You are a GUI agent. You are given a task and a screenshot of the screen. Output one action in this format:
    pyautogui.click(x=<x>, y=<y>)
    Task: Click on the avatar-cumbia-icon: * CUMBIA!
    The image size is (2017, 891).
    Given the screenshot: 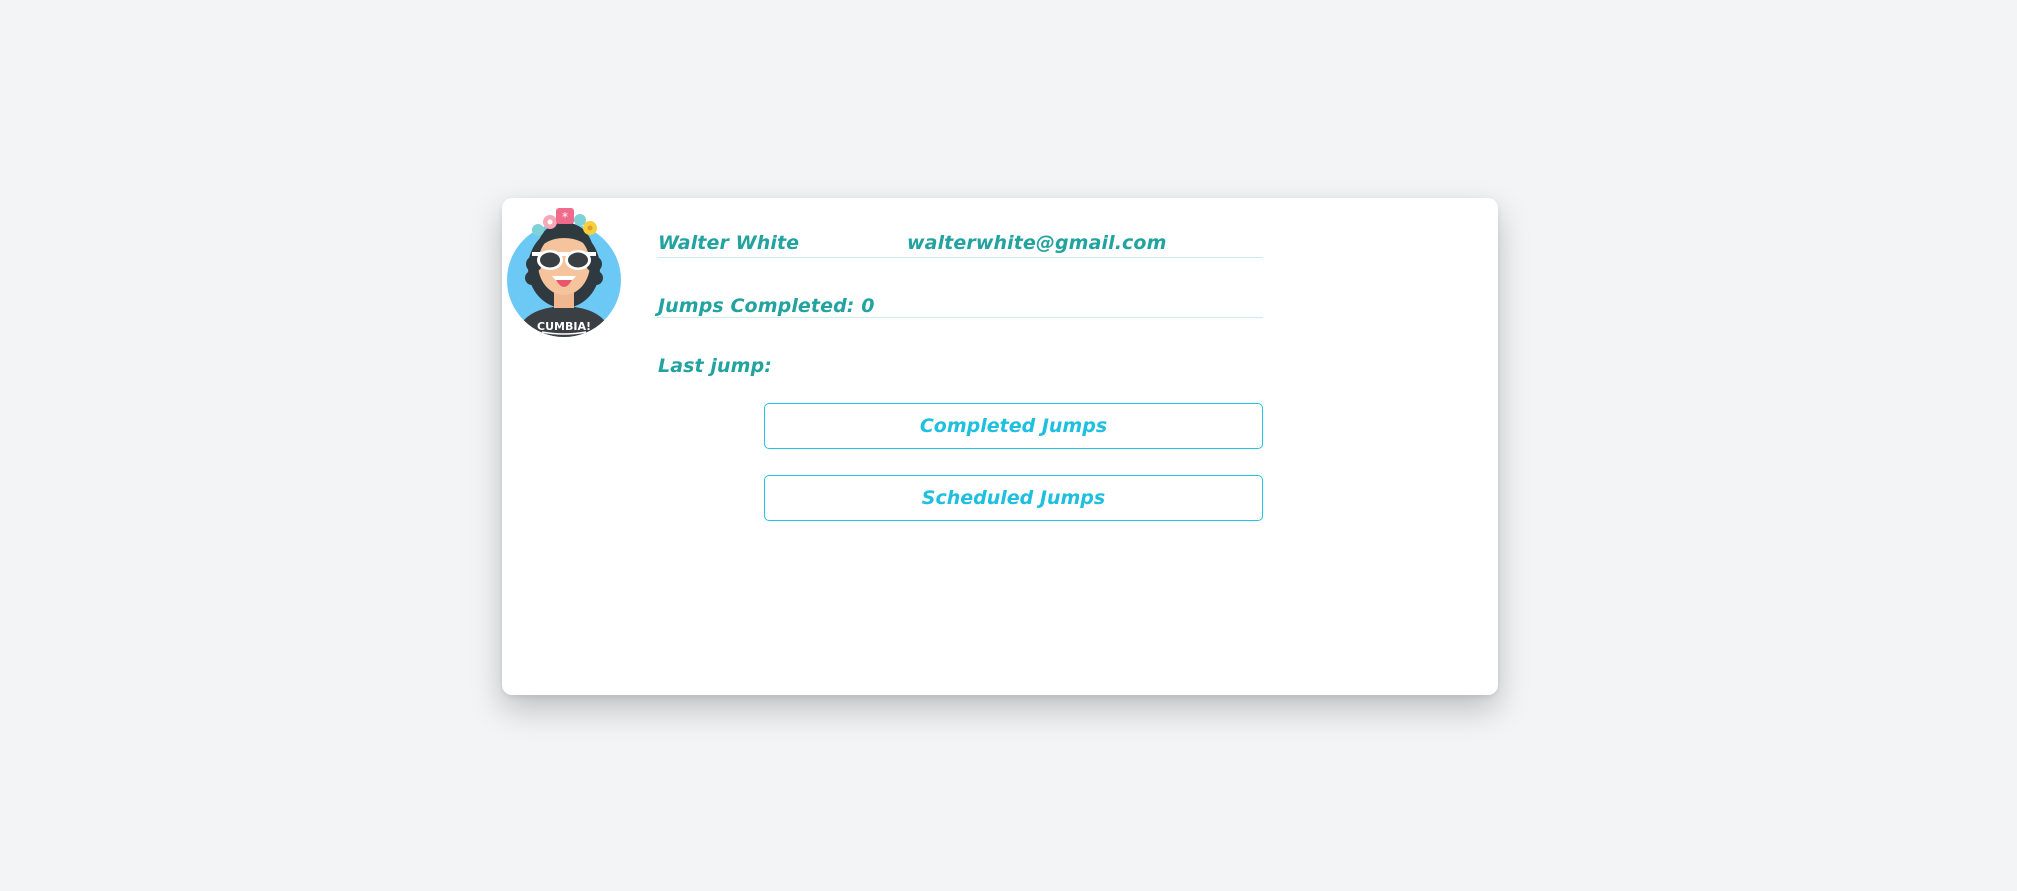 What is the action you would take?
    pyautogui.click(x=564, y=272)
    